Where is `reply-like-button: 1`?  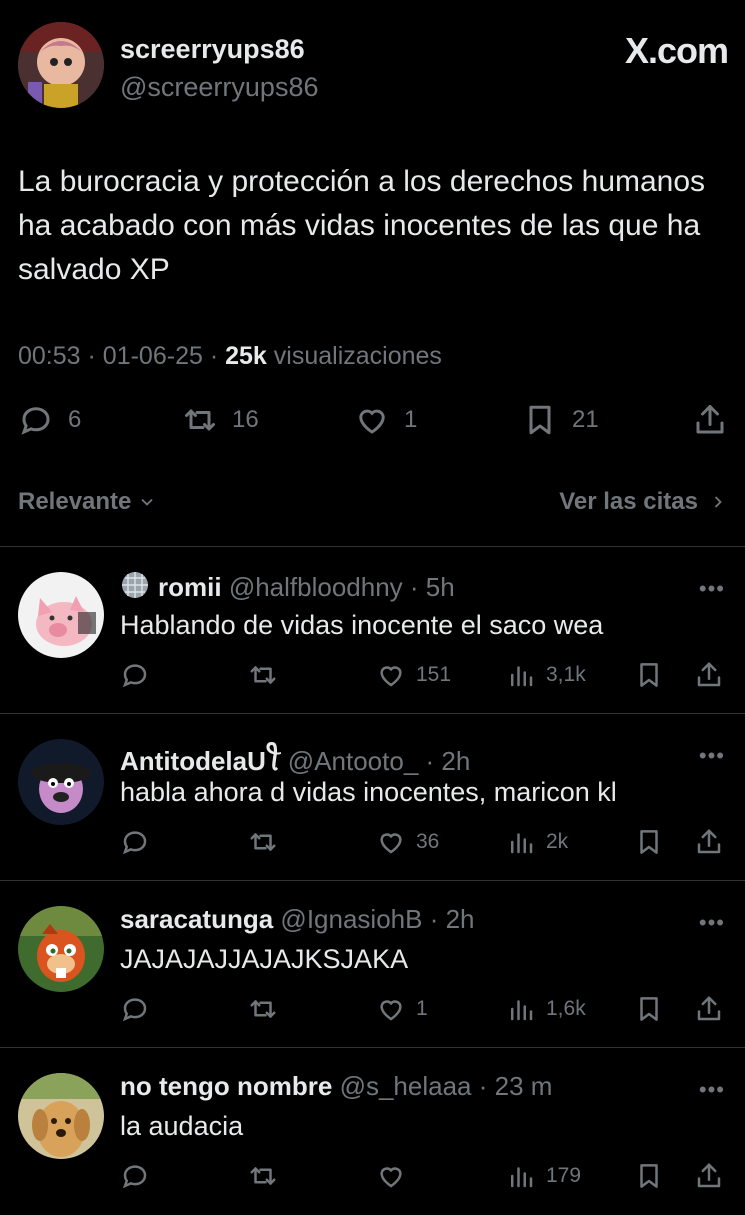
reply-like-button: 1 is located at coordinates (402, 1009).